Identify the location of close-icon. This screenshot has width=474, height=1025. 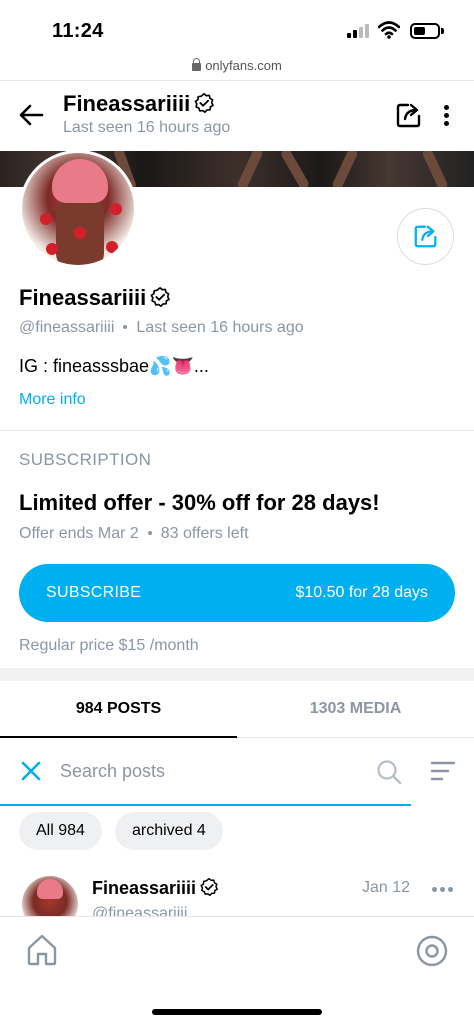
(31, 771).